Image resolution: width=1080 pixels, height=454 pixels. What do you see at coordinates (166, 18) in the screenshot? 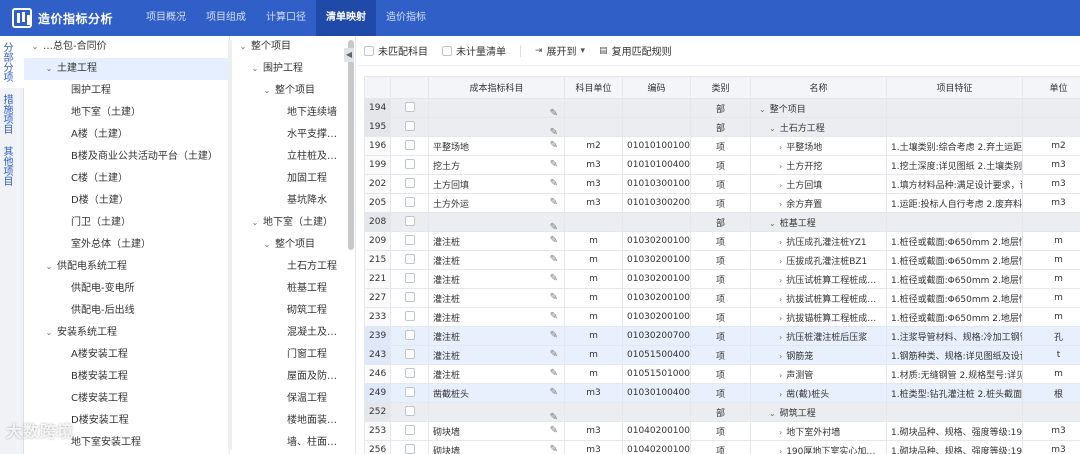
I see `nav-tab-0: 项目概况` at bounding box center [166, 18].